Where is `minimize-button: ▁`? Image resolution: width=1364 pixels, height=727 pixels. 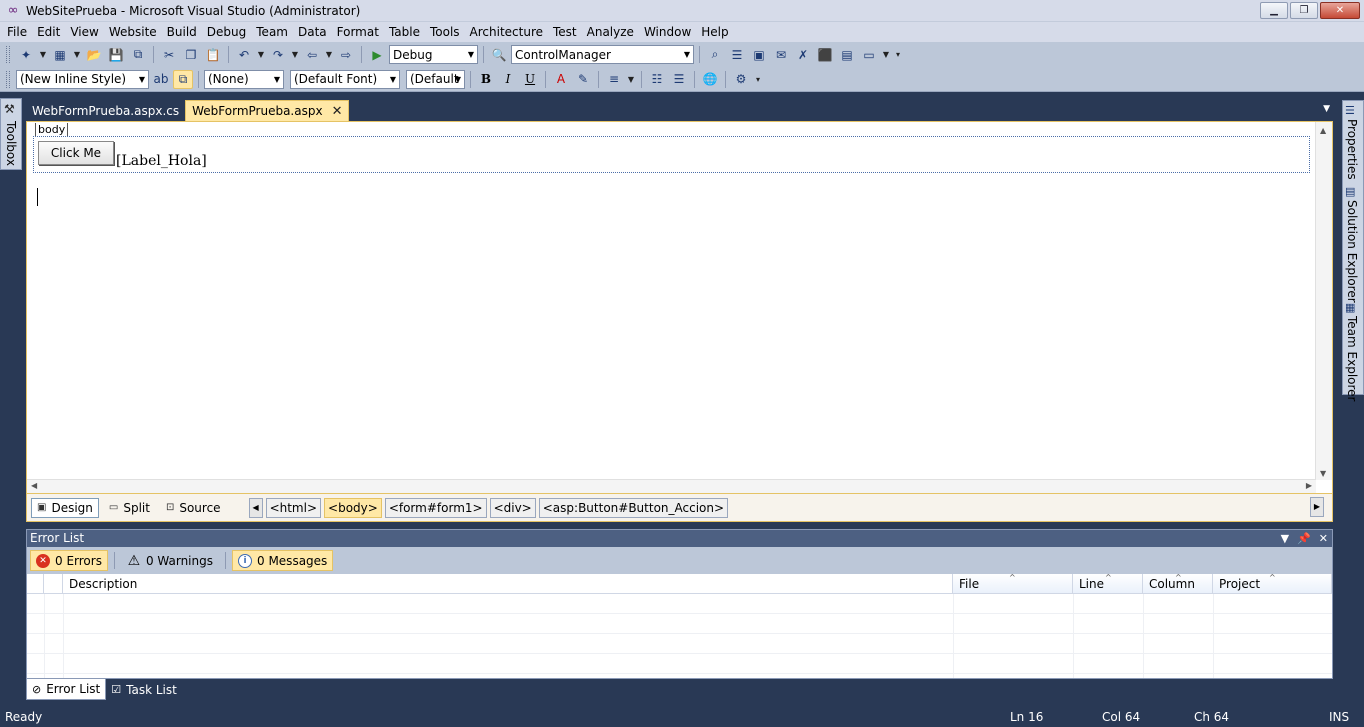 minimize-button: ▁ is located at coordinates (1274, 10).